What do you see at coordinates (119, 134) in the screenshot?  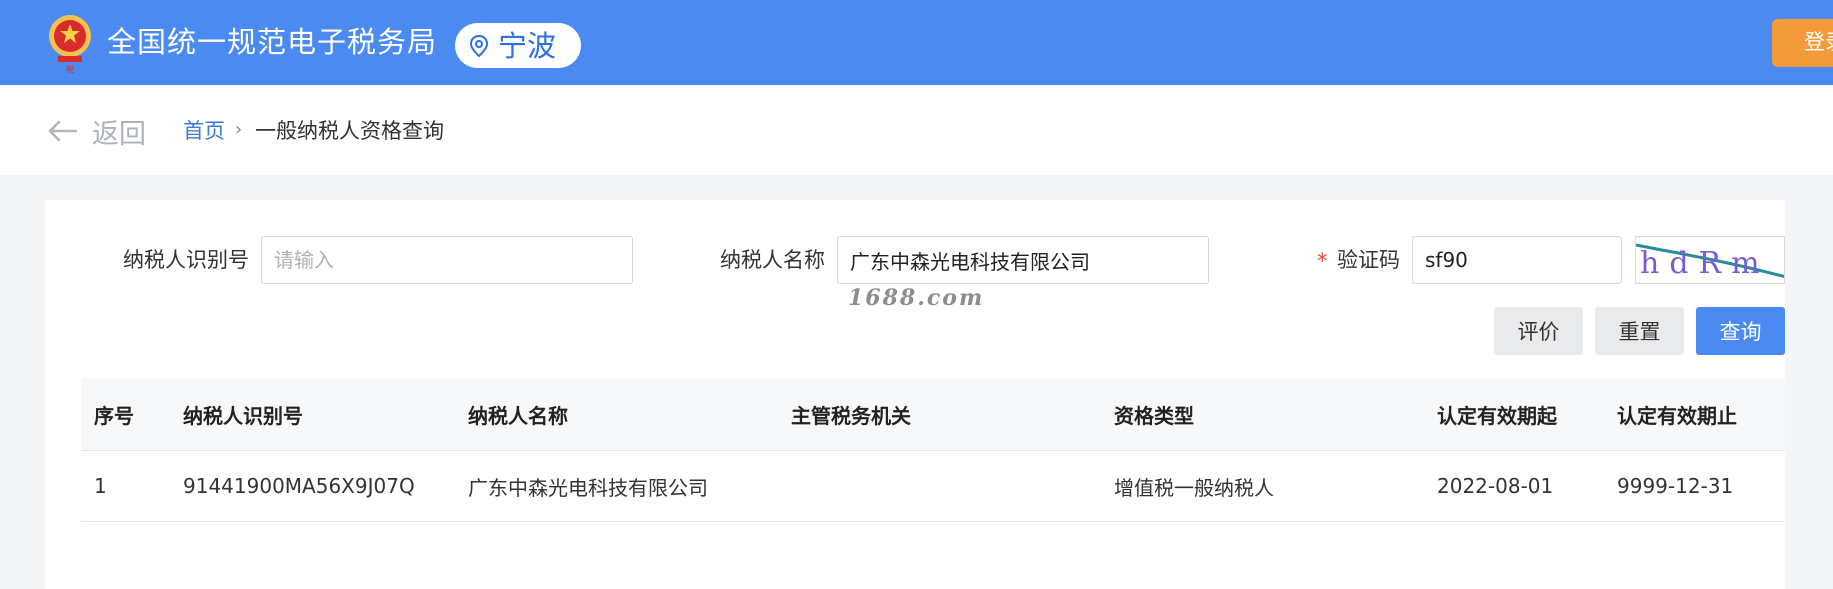 I see `back-label: 返回` at bounding box center [119, 134].